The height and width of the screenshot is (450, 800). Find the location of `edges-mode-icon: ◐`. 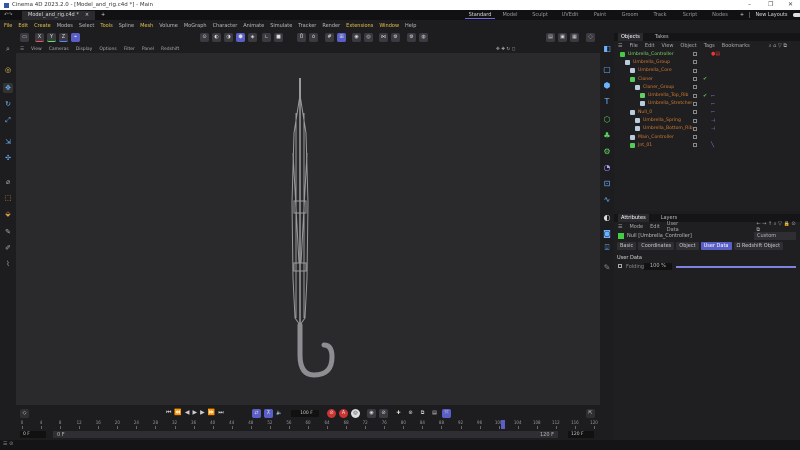

edges-mode-icon: ◐ is located at coordinates (216, 37).